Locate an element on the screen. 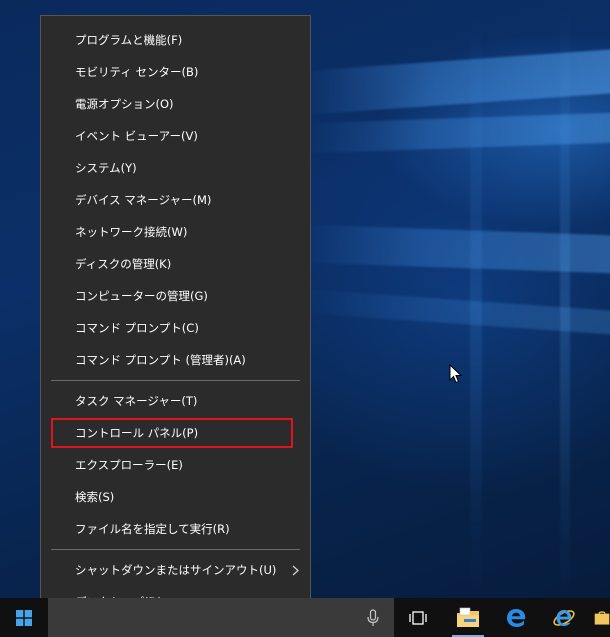 Image resolution: width=610 pixels, height=637 pixels. menu-item-power-options: 電源オプション(O) is located at coordinates (175, 104).